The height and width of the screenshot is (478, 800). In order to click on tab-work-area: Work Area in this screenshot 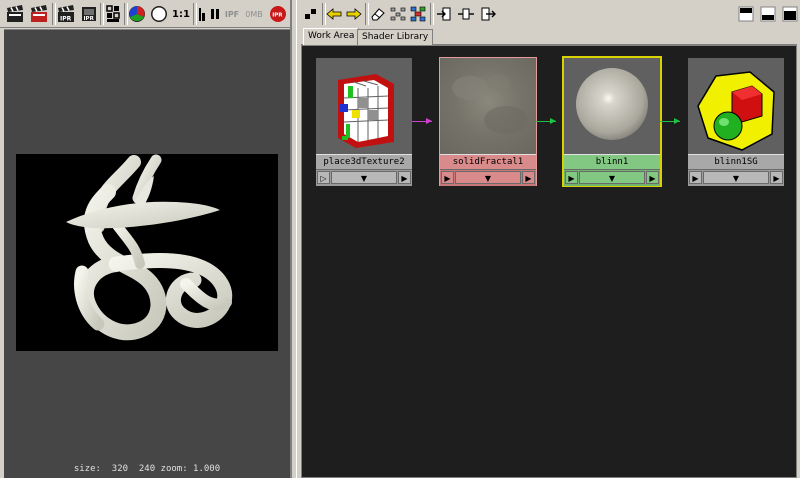, I will do `click(331, 36)`.